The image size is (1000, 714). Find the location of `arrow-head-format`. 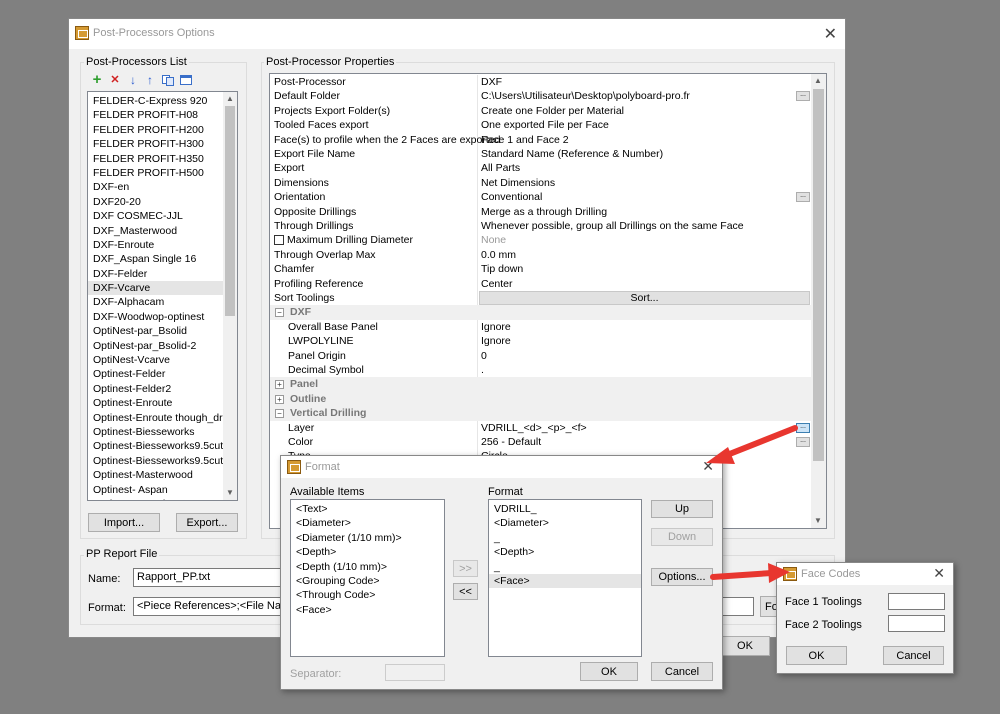

arrow-head-format is located at coordinates (720, 455).